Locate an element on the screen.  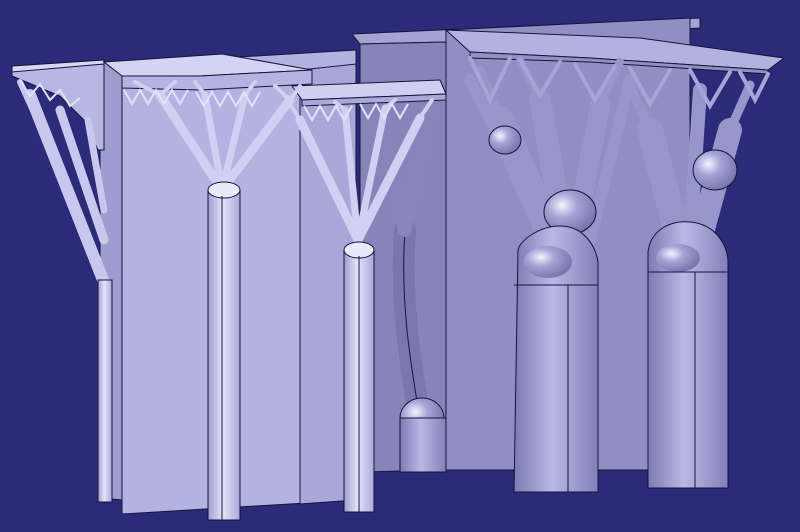
foot-left is located at coordinates (423, 445).